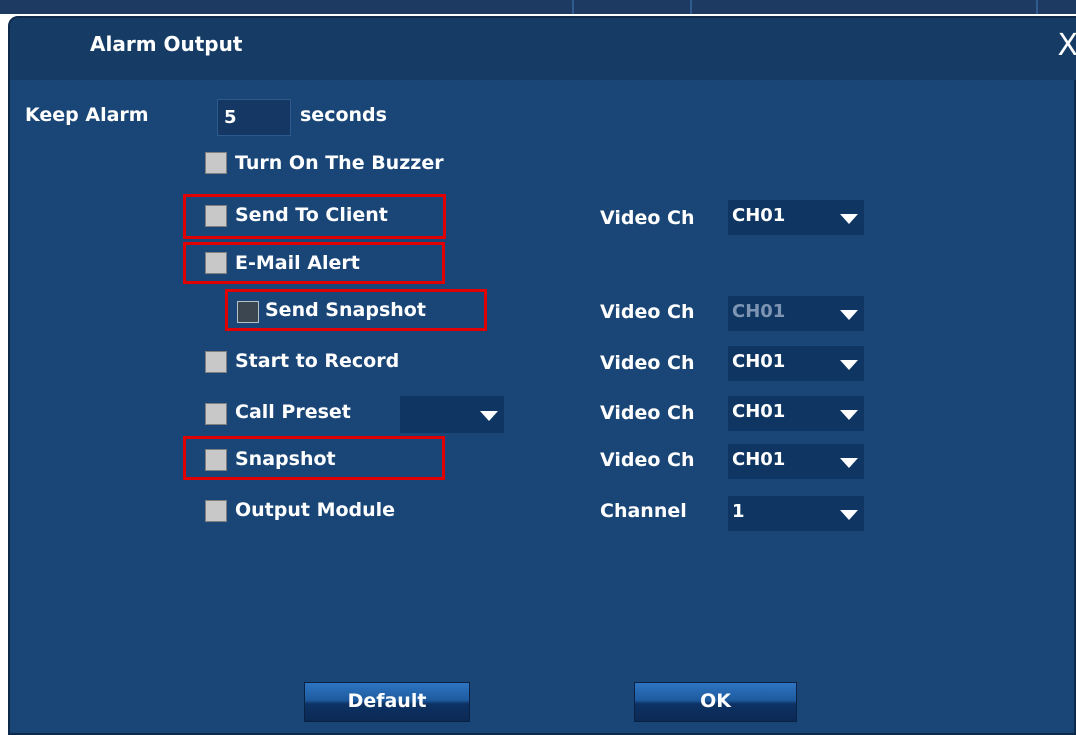 The image size is (1076, 735). I want to click on send-to-client-channel-select: CH01, so click(796, 217).